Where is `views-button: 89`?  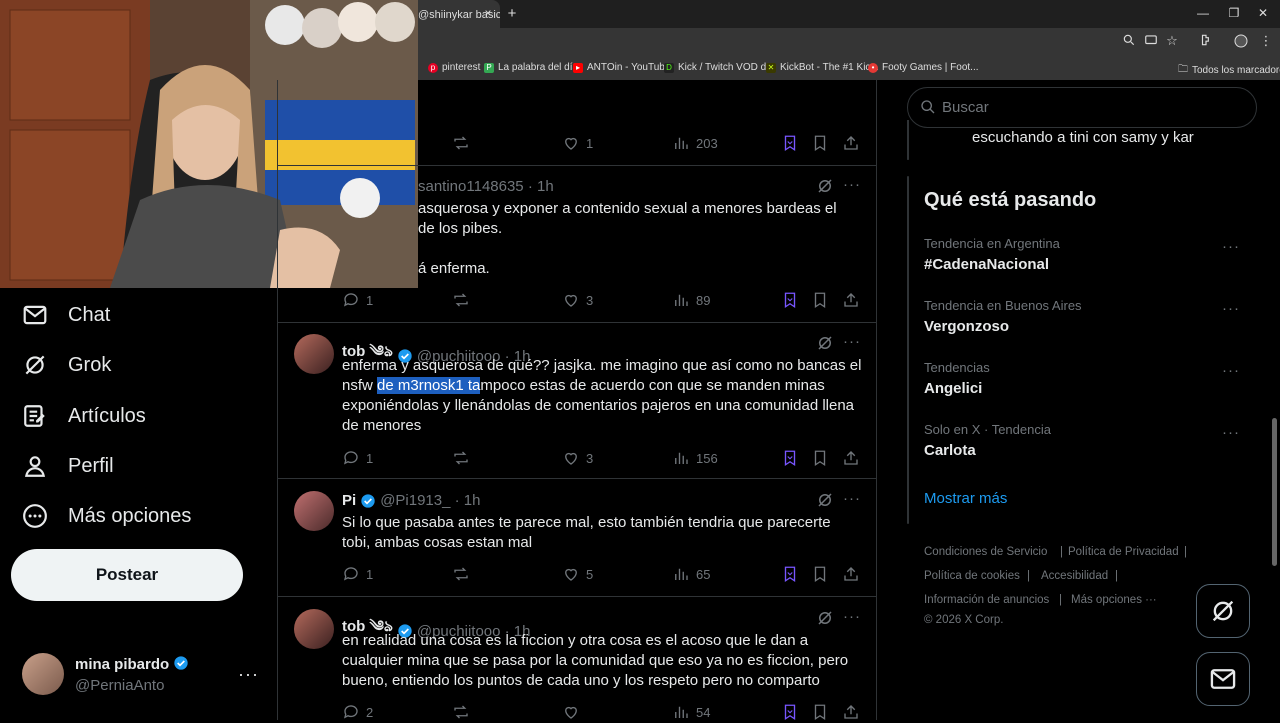
views-button: 89 is located at coordinates (691, 300).